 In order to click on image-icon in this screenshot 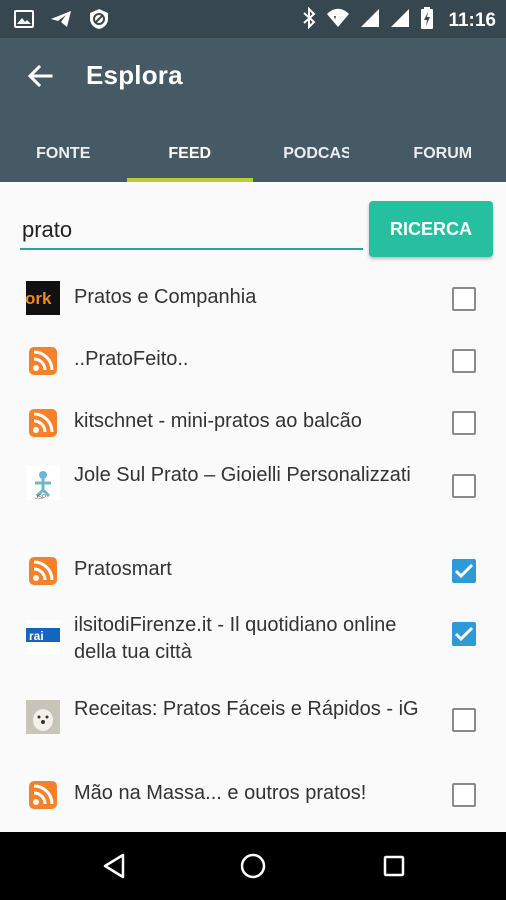, I will do `click(24, 21)`.